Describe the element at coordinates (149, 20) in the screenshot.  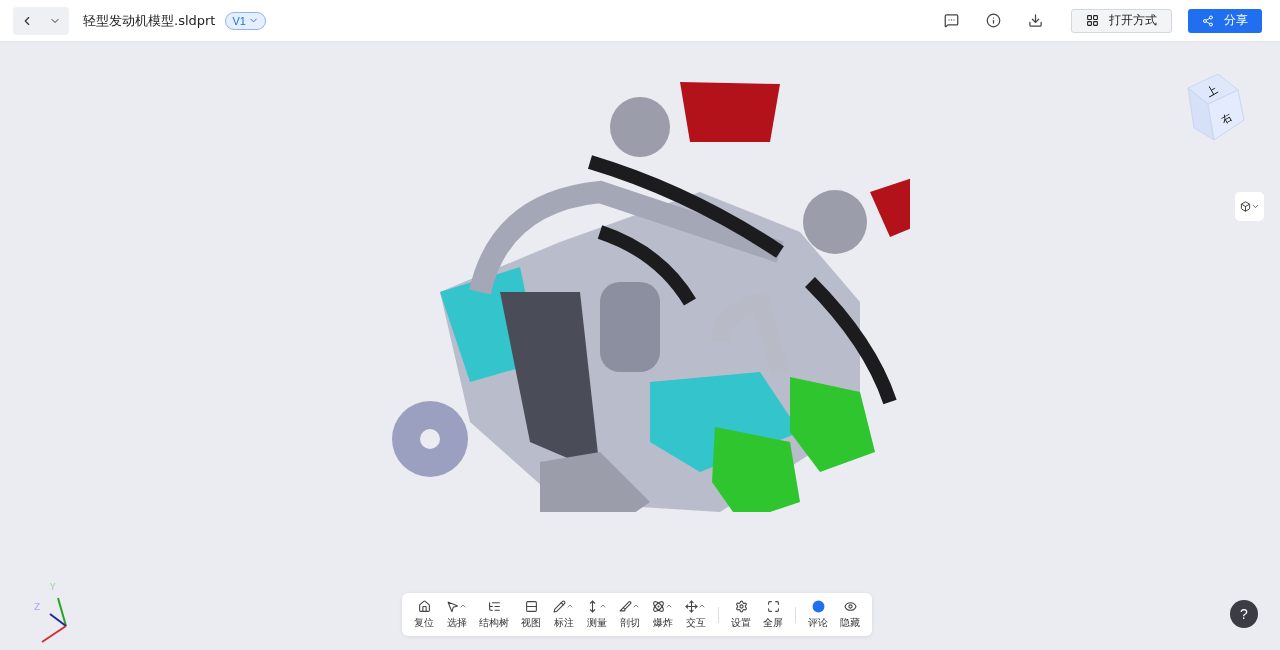
I see `file-name: 轻型发动机模型.sldprt` at that location.